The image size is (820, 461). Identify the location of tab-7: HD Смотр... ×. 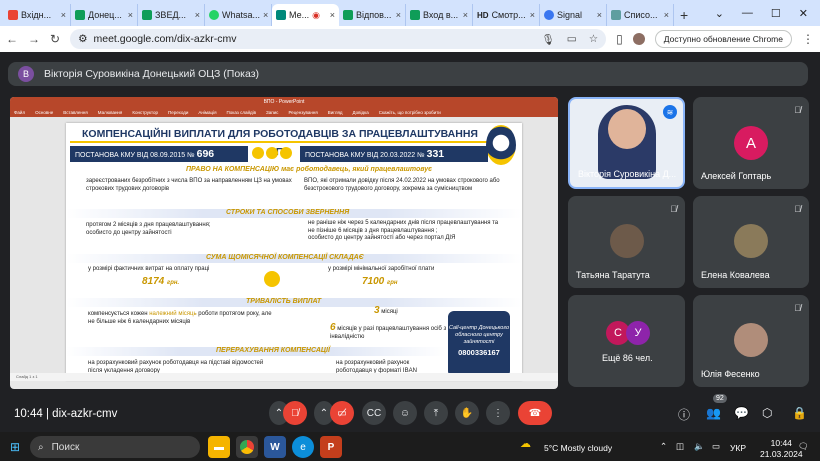
(506, 15).